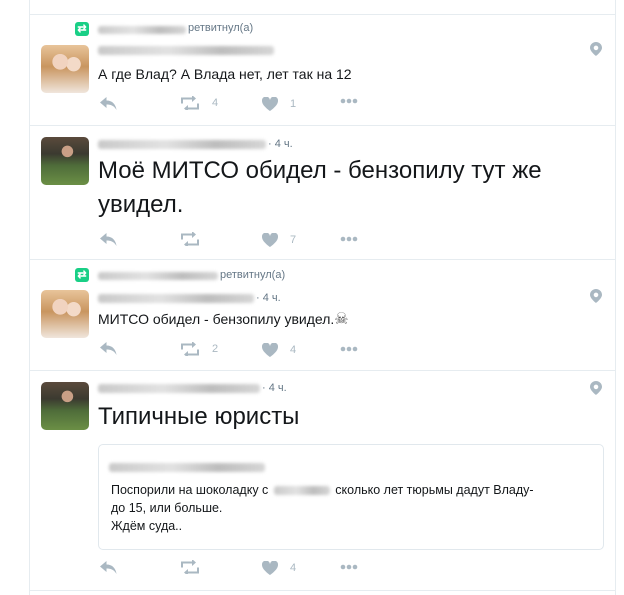 This screenshot has height=595, width=624. I want to click on like-count: 1, so click(293, 104).